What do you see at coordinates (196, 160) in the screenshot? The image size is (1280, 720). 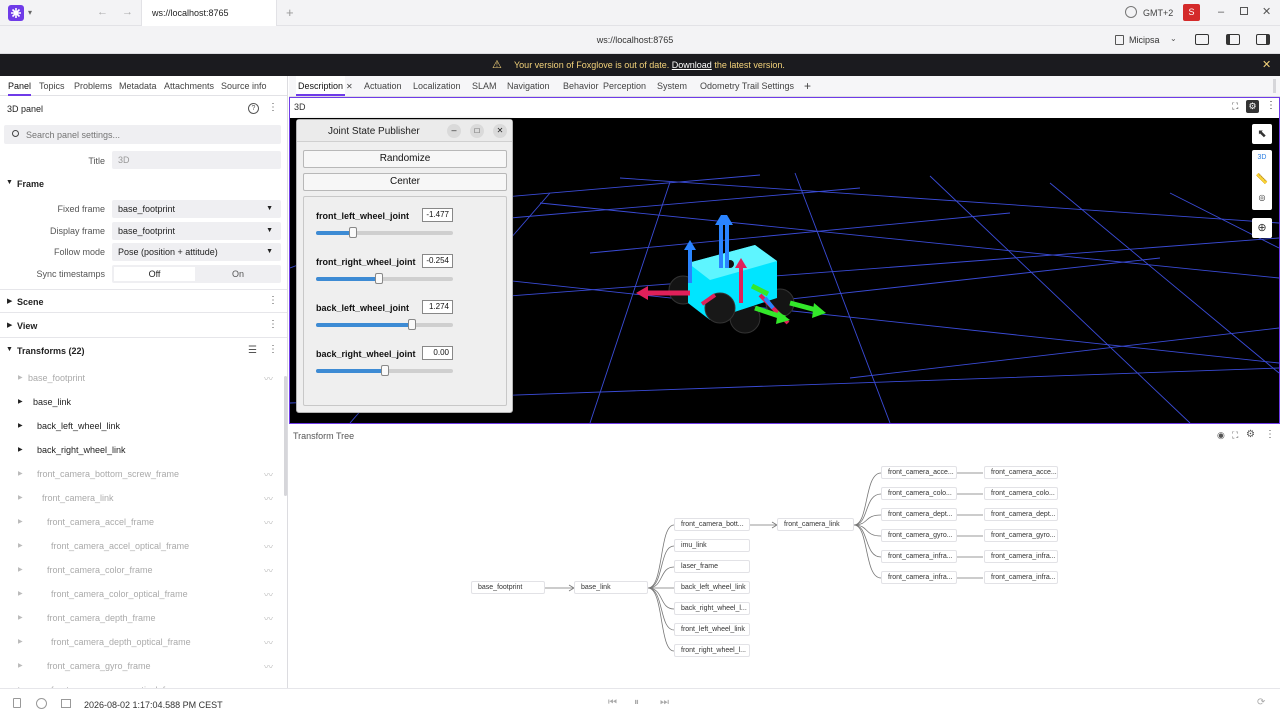 I see `title-field: 3D` at bounding box center [196, 160].